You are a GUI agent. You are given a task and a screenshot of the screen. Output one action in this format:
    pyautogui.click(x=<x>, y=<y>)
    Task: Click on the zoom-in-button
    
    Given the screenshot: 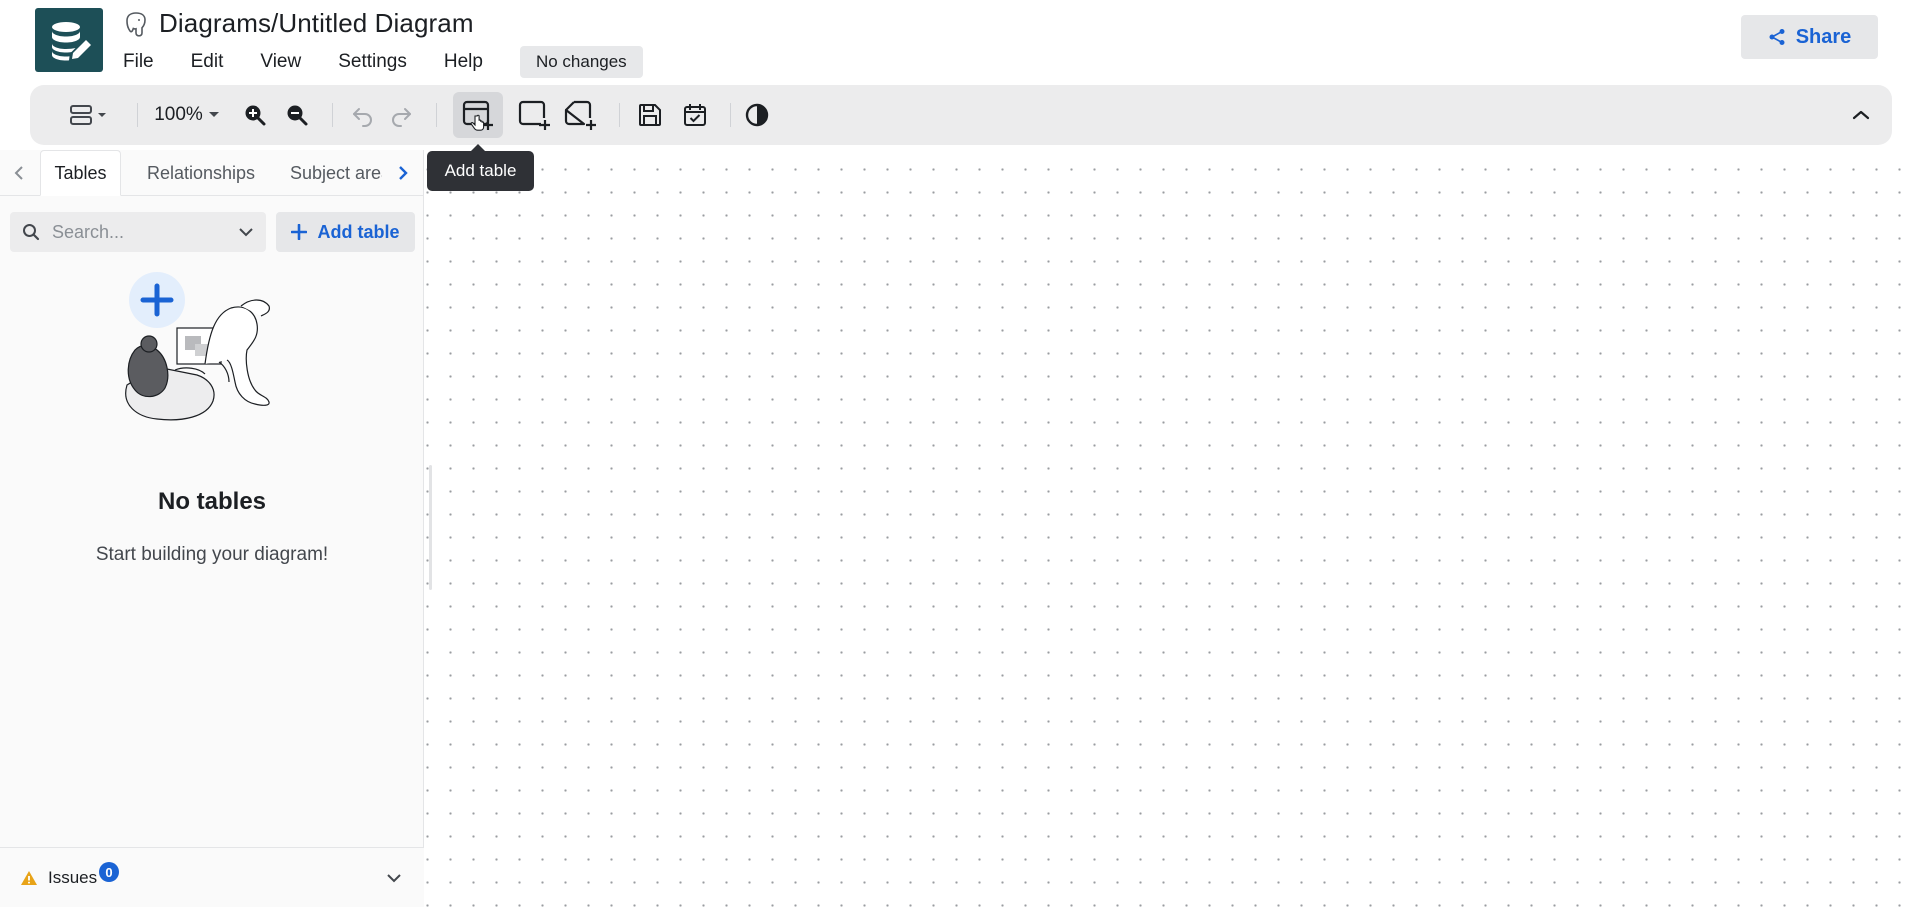 What is the action you would take?
    pyautogui.click(x=255, y=115)
    